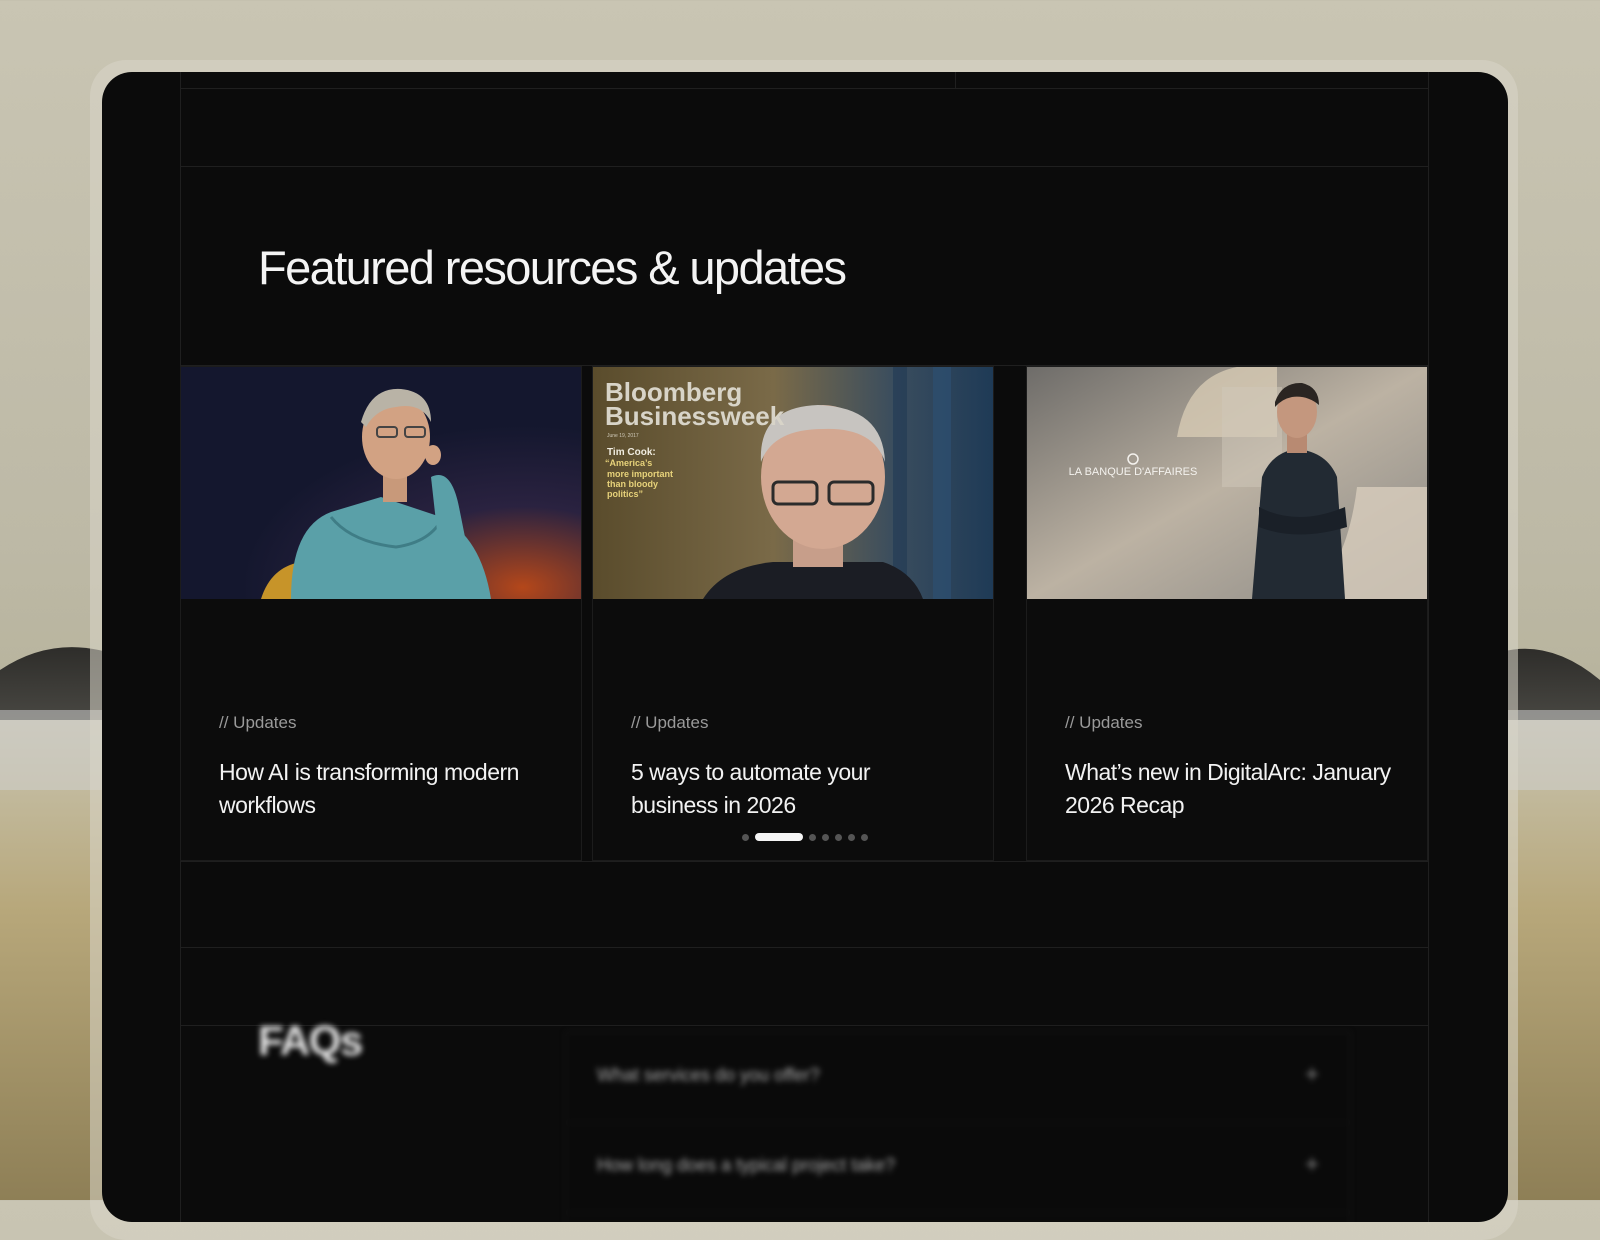 This screenshot has height=1240, width=1600. Describe the element at coordinates (628, 463) in the screenshot. I see `magazine-cover-line: “America’s` at that location.